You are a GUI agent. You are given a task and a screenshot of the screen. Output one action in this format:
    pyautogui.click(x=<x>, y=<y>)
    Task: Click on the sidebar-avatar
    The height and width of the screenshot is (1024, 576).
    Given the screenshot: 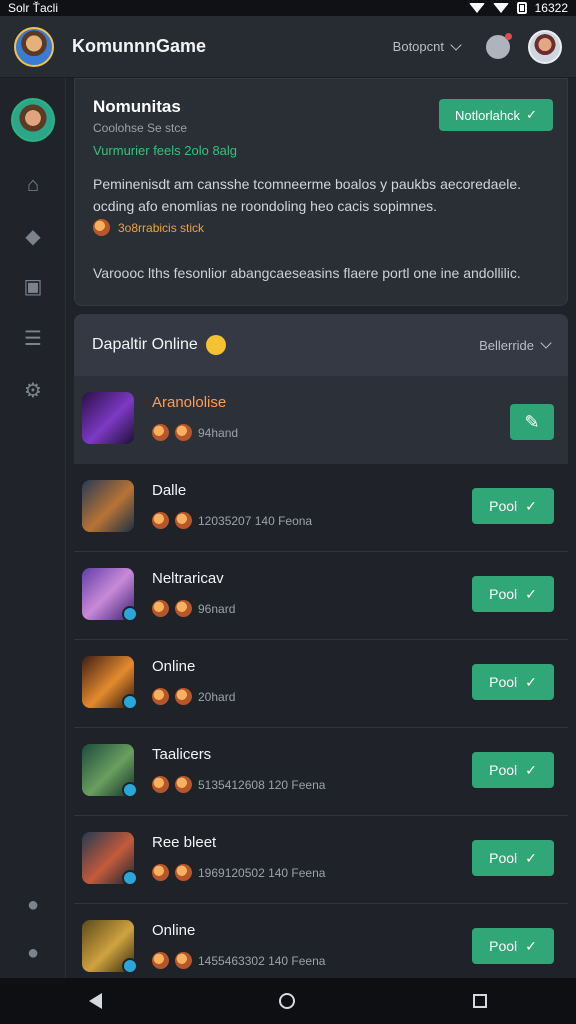 What is the action you would take?
    pyautogui.click(x=33, y=120)
    